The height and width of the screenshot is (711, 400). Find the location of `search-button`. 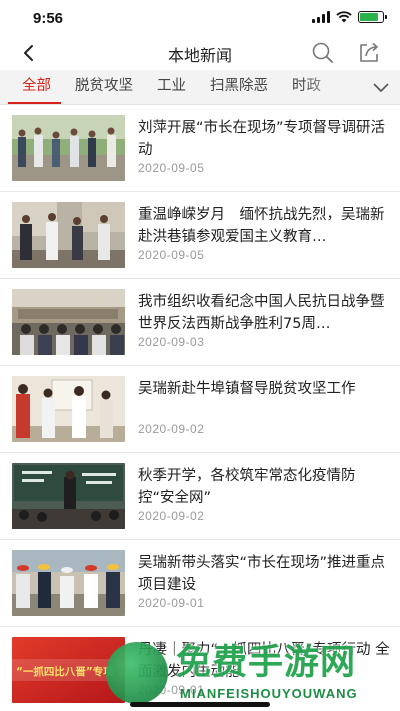

search-button is located at coordinates (323, 53).